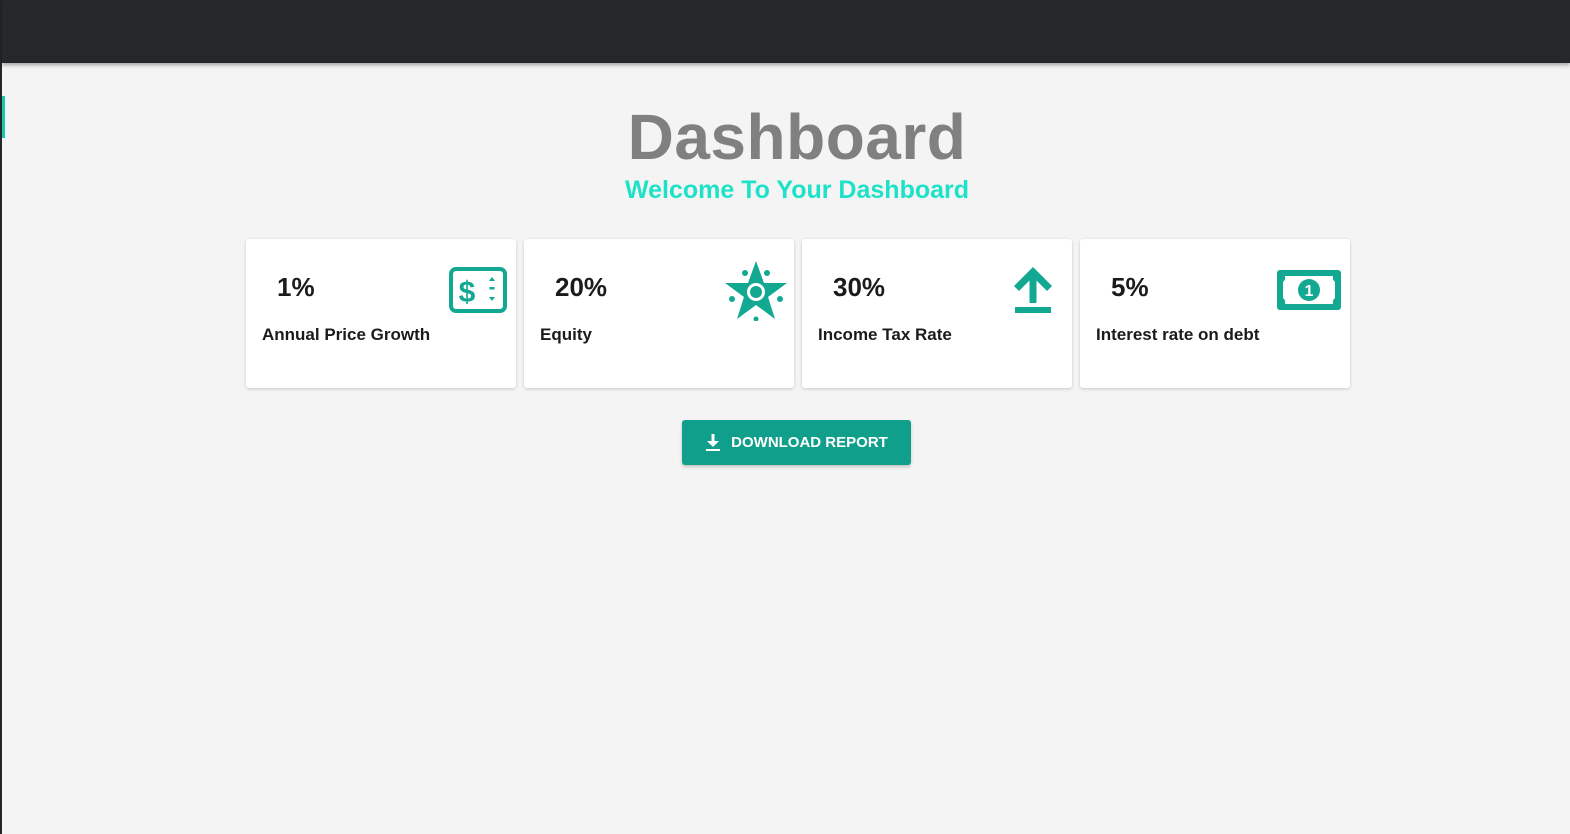 This screenshot has height=834, width=1570. Describe the element at coordinates (756, 290) in the screenshot. I see `star-network-icon` at that location.